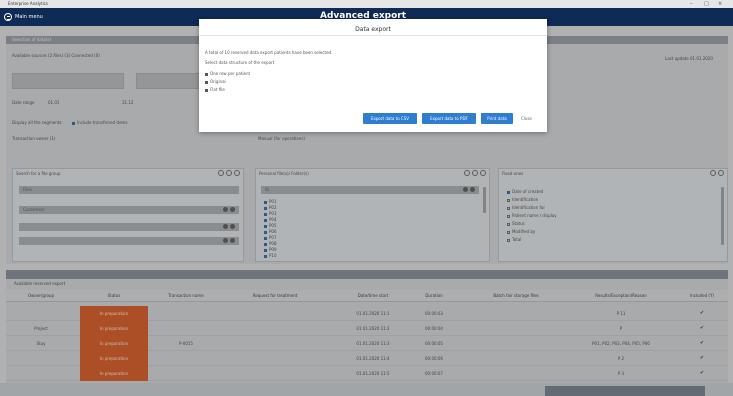  I want to click on maximize-button: □, so click(706, 4).